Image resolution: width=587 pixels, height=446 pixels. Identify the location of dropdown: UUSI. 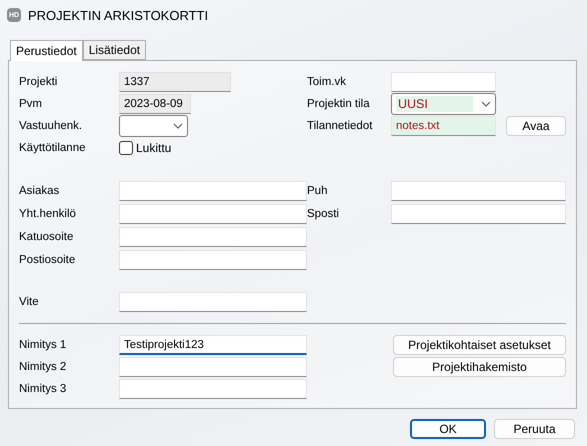
(443, 104).